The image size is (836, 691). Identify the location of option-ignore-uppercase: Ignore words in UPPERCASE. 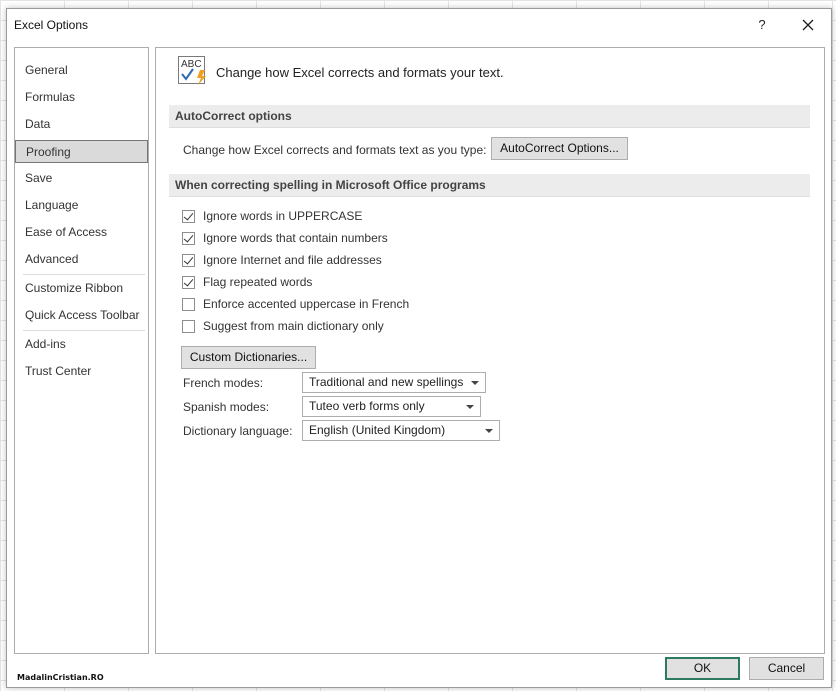
(272, 216).